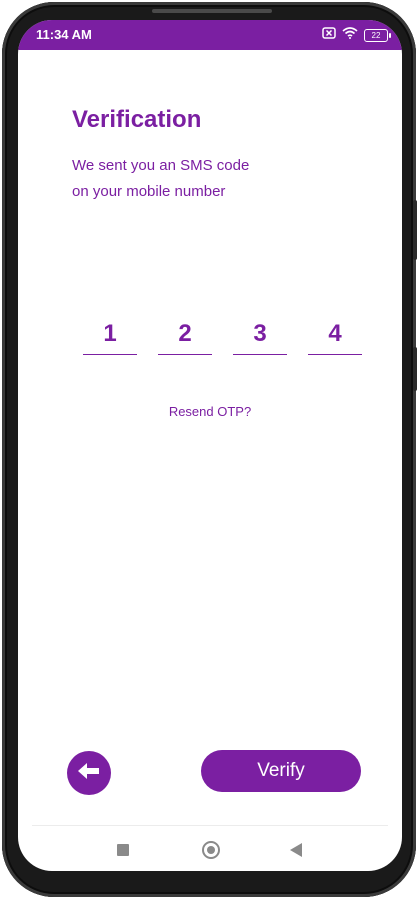 The height and width of the screenshot is (900, 420). I want to click on verify-button: Verify, so click(281, 771).